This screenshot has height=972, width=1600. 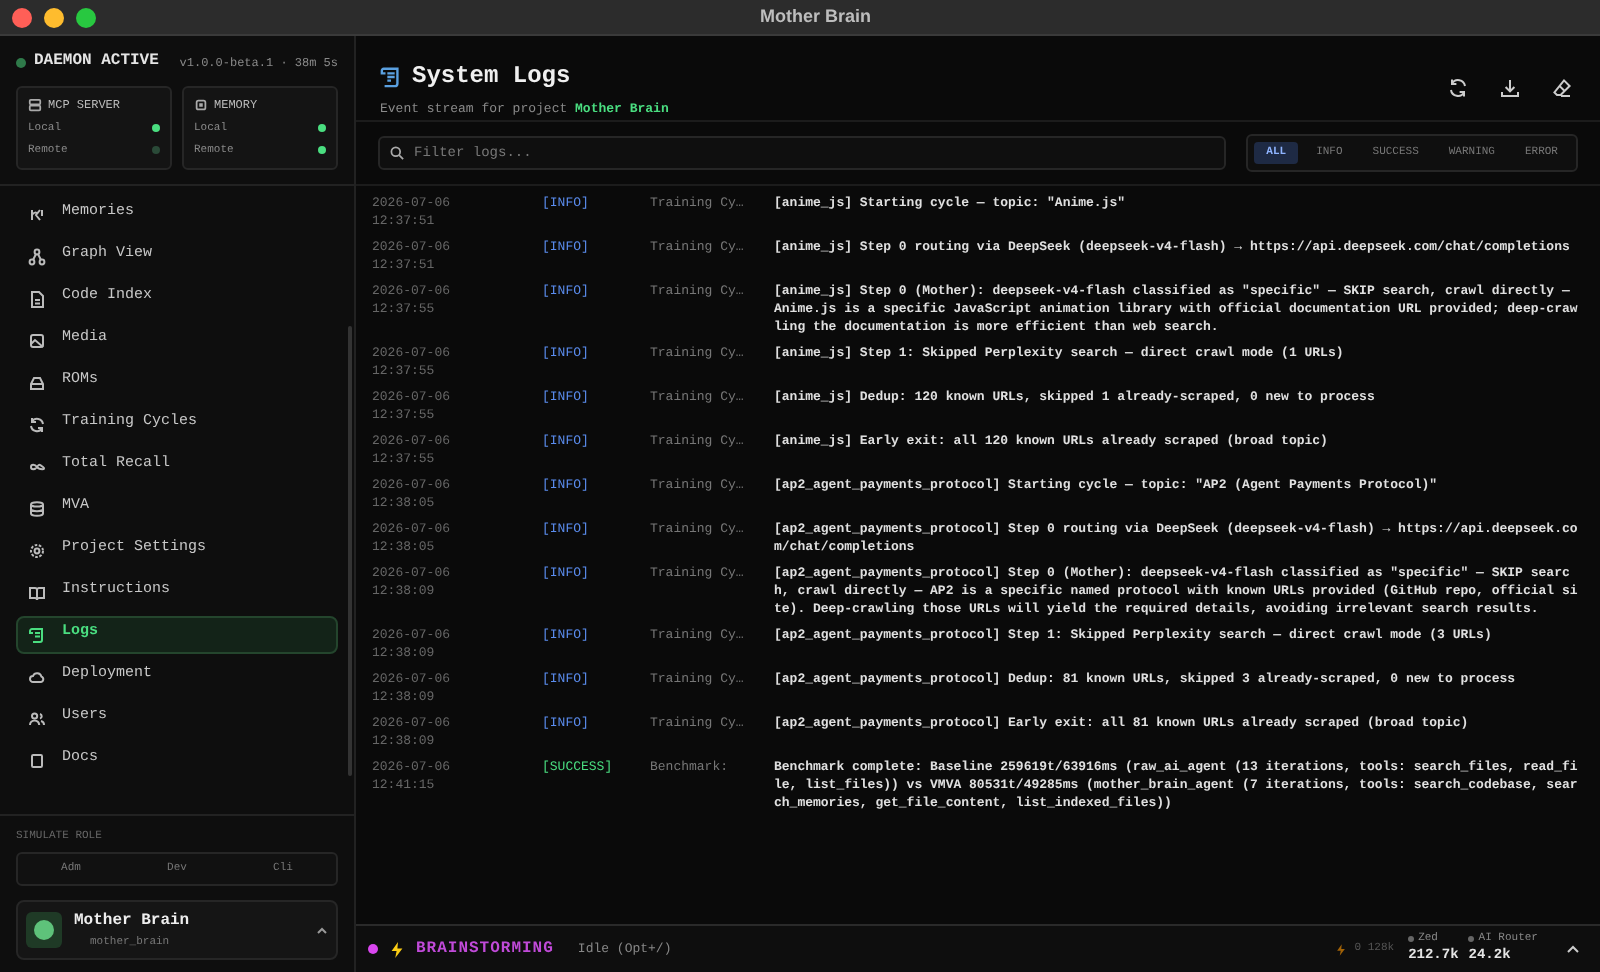 I want to click on window-title: Mother Brain, so click(x=816, y=17).